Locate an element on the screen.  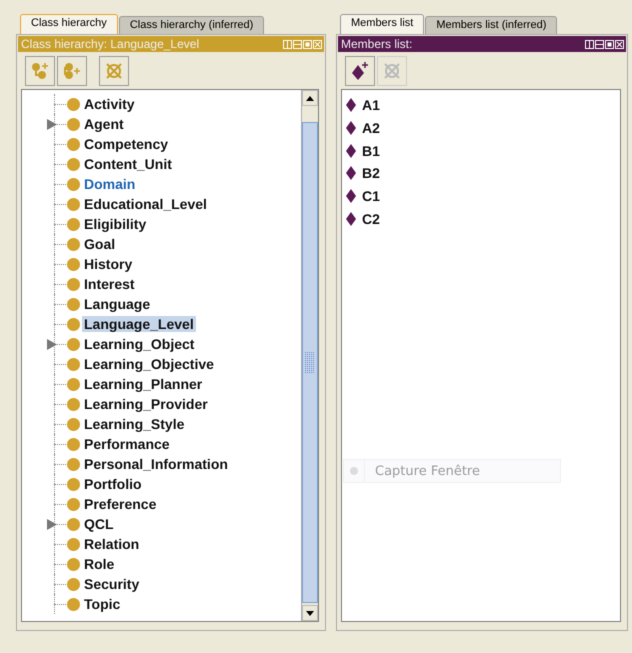
class-tree-item: Learning_Planner is located at coordinates (143, 384).